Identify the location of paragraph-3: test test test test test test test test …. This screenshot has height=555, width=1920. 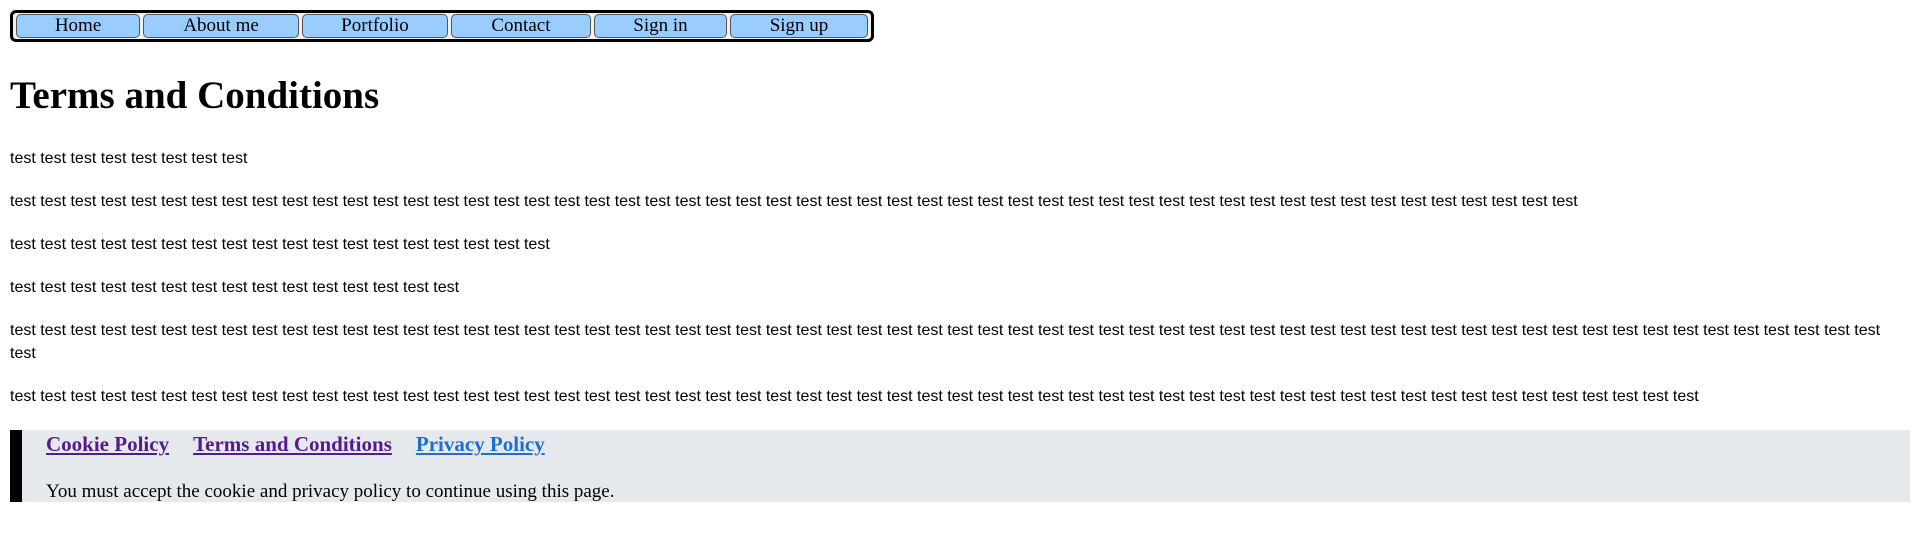
(280, 244).